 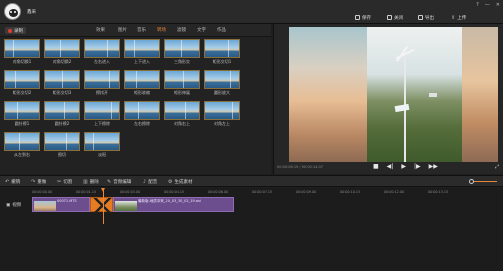 I want to click on tab-text: 文字, so click(x=201, y=30).